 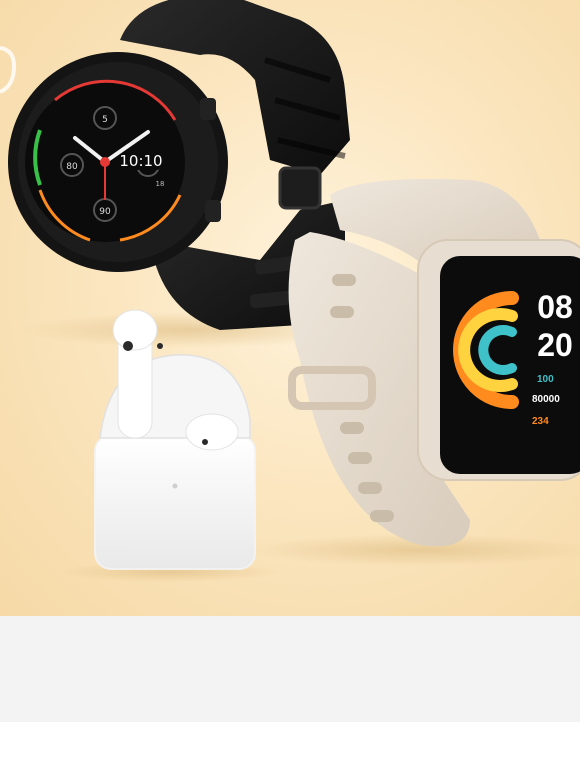 I want to click on square-watch-stat-1: 100, so click(x=545, y=379).